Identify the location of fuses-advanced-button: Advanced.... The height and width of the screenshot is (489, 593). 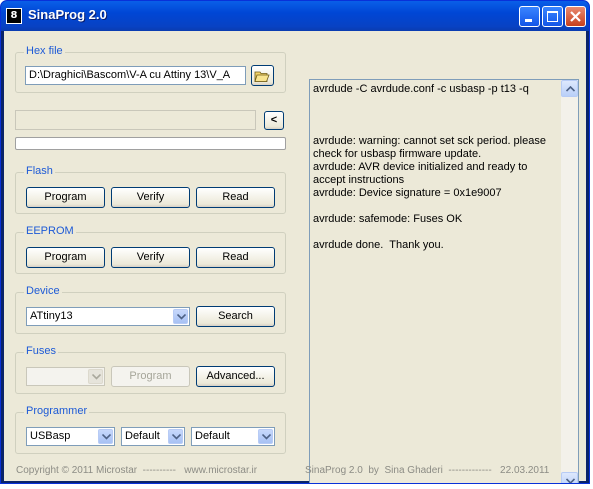
(235, 376).